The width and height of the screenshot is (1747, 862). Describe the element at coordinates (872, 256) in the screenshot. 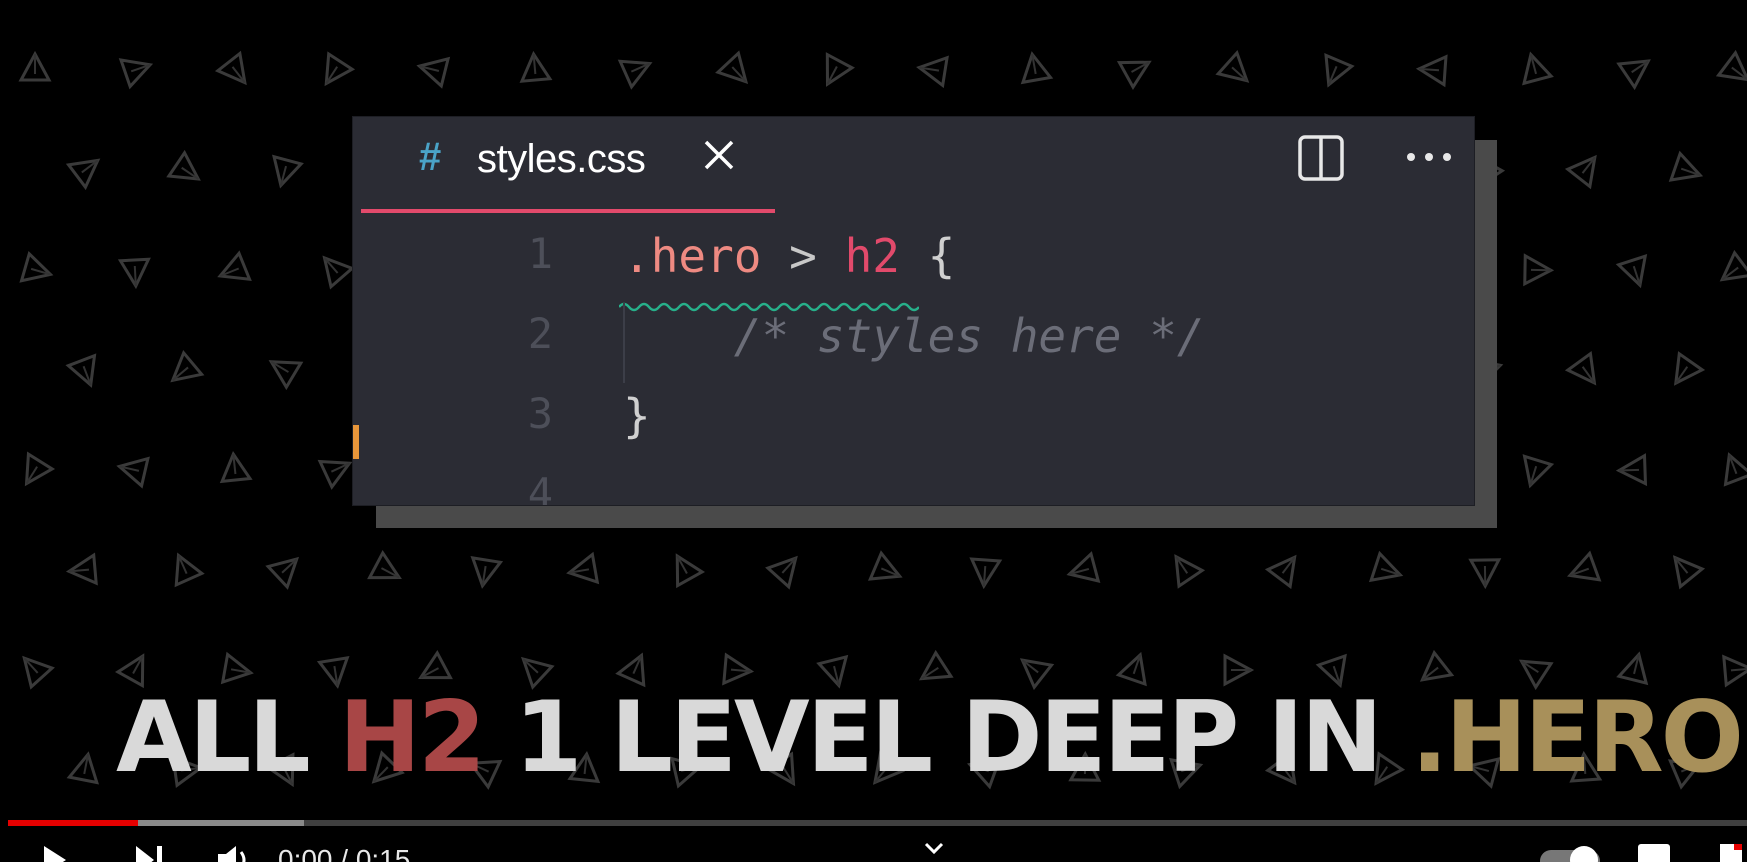

I see `token-tag: h2` at that location.